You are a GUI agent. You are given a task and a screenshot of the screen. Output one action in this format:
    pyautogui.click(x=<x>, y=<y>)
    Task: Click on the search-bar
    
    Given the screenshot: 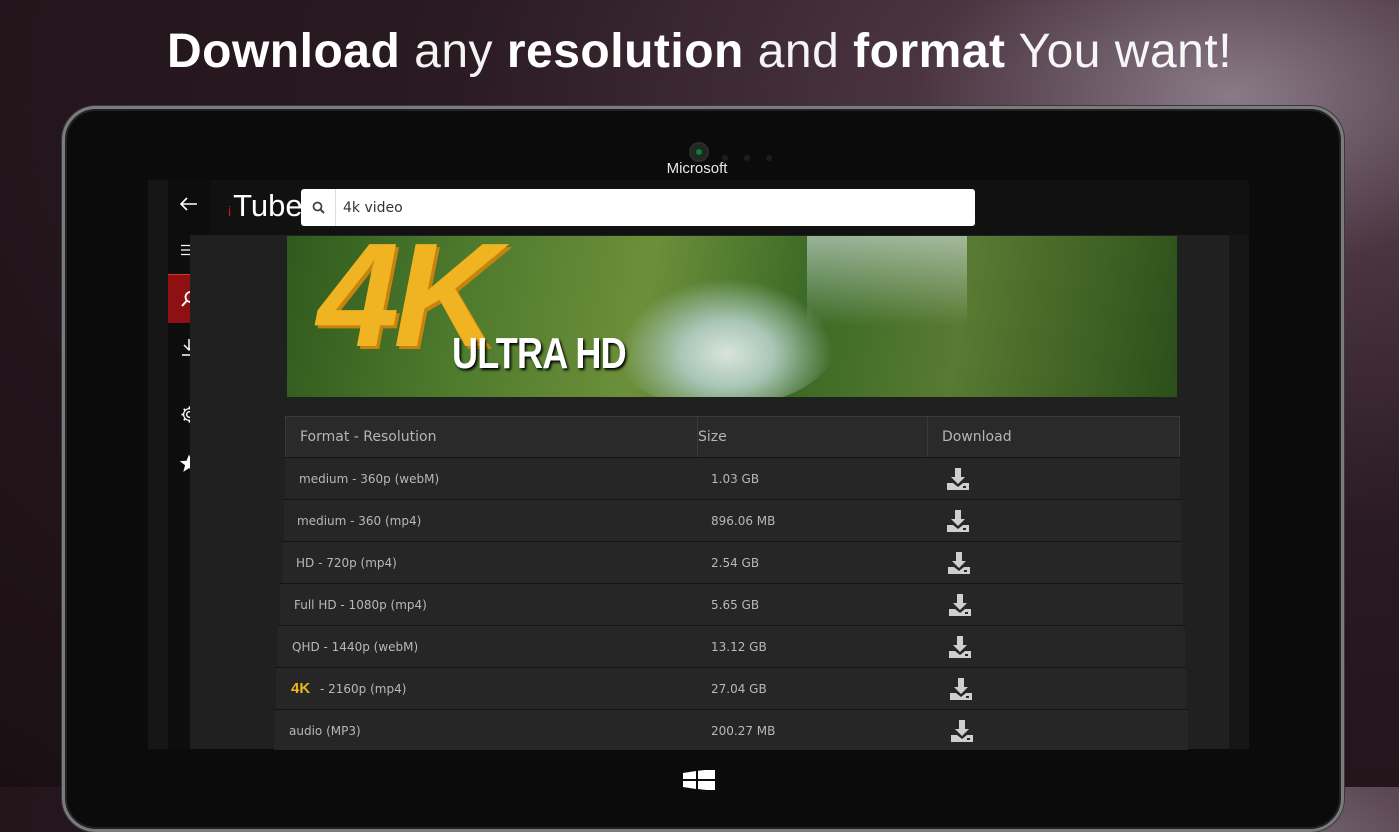 What is the action you would take?
    pyautogui.click(x=638, y=207)
    